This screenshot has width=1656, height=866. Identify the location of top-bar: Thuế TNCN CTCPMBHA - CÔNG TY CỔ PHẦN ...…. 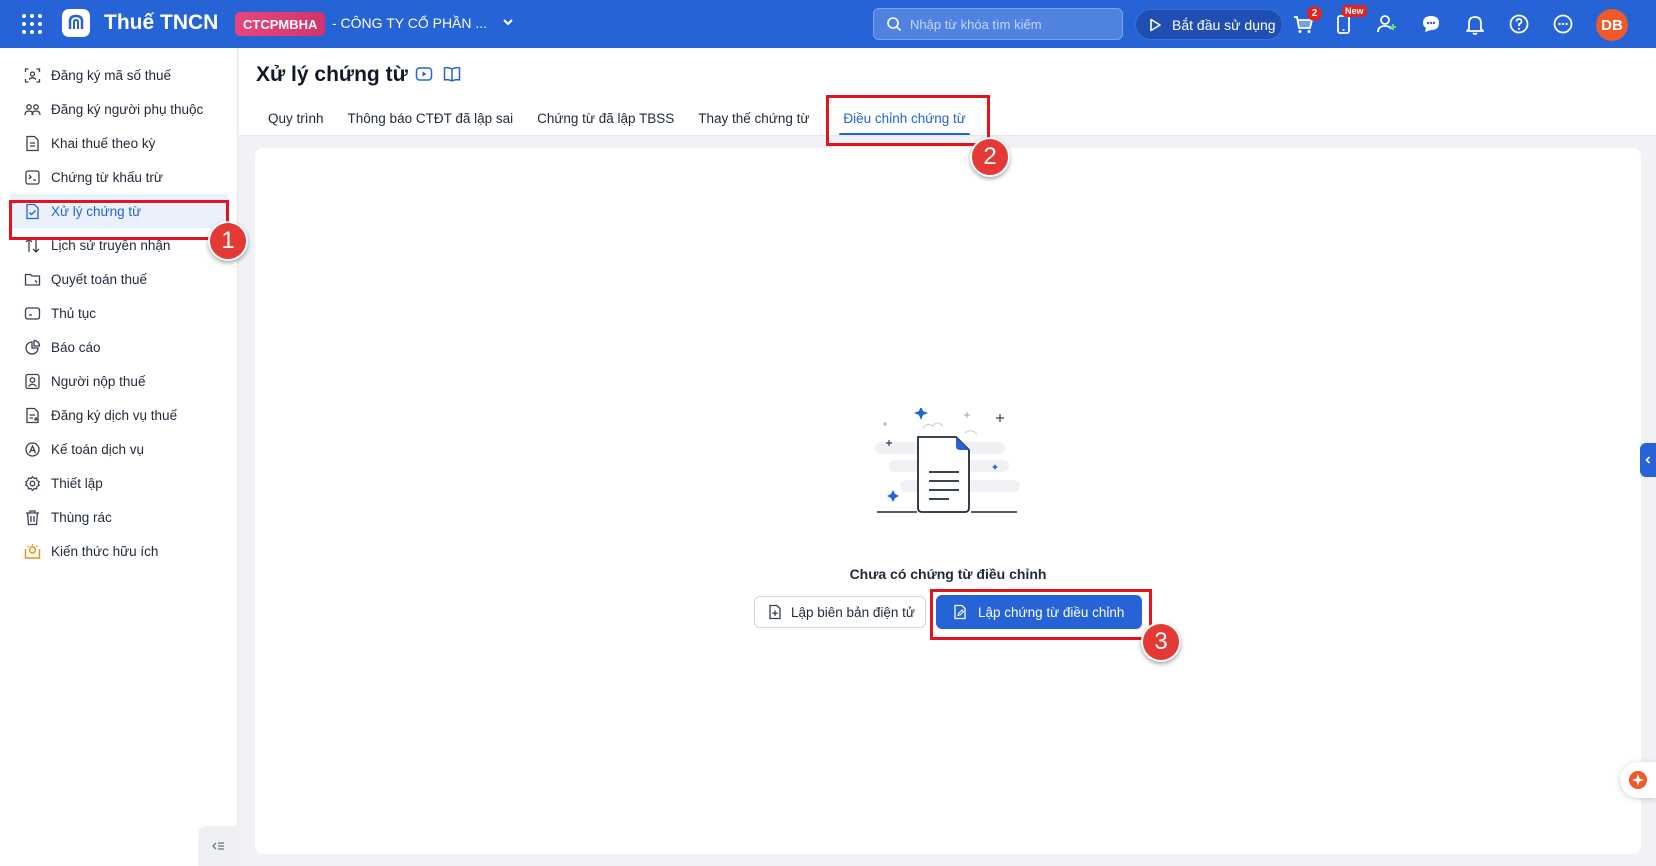
(828, 24).